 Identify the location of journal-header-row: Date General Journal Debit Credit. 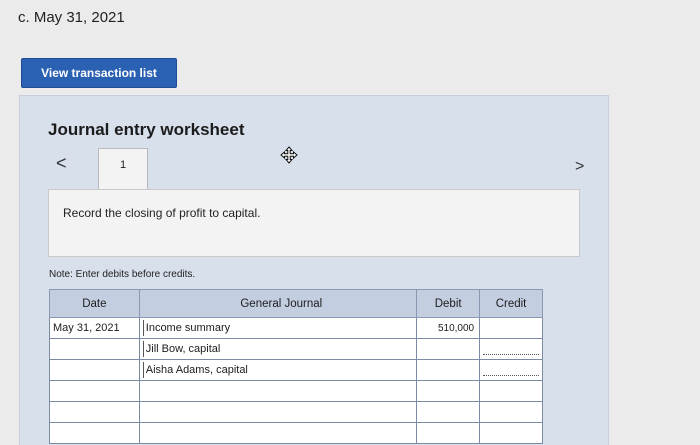
(296, 303).